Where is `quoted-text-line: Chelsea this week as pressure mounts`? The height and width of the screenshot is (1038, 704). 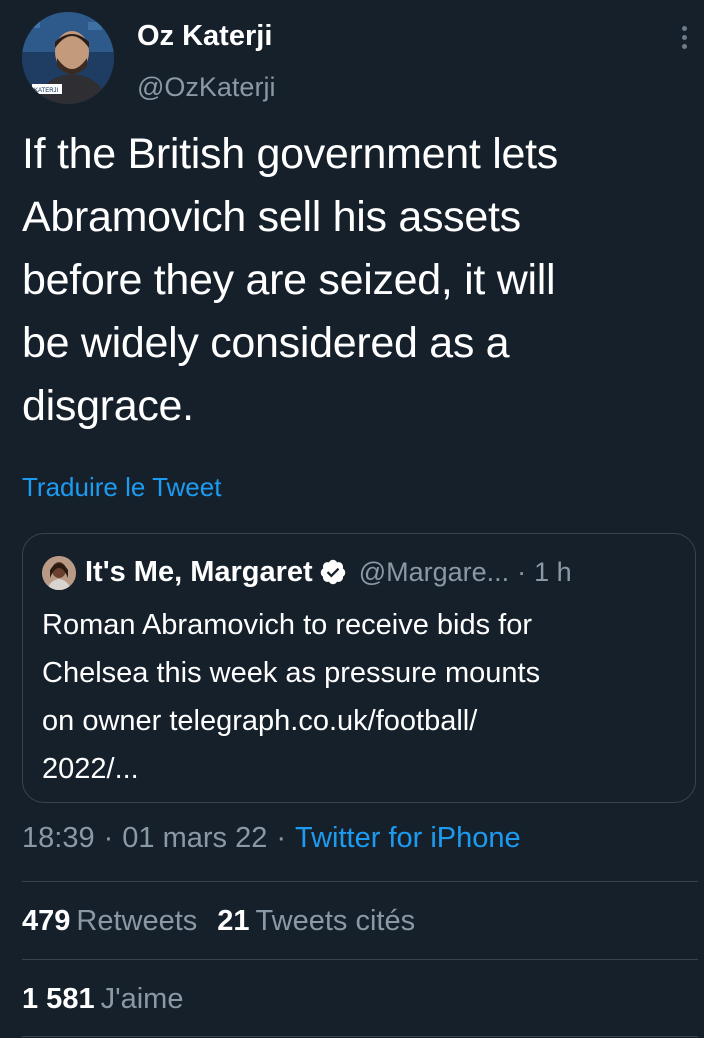 quoted-text-line: Chelsea this week as pressure mounts is located at coordinates (291, 673).